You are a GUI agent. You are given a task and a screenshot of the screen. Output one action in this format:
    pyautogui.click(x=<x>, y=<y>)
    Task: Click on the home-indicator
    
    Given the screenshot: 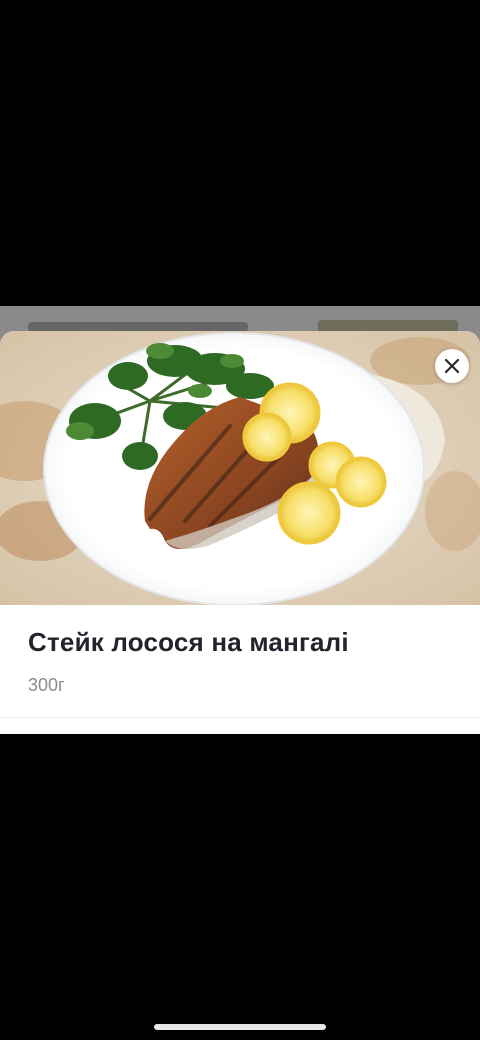 What is the action you would take?
    pyautogui.click(x=240, y=1027)
    